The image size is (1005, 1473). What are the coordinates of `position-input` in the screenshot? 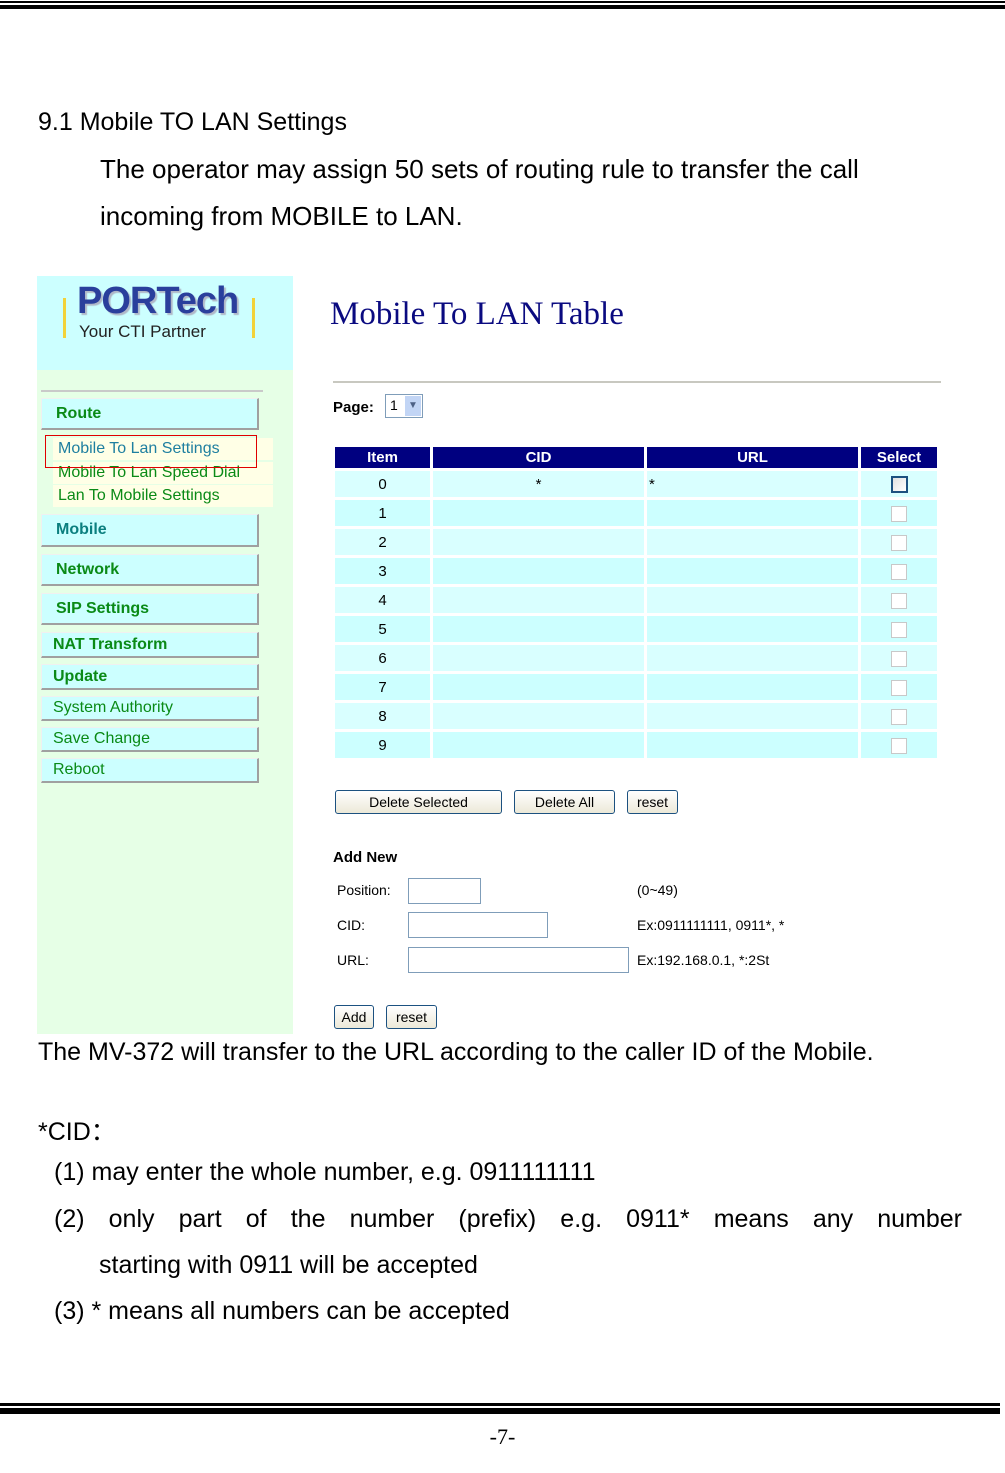 It's located at (444, 891).